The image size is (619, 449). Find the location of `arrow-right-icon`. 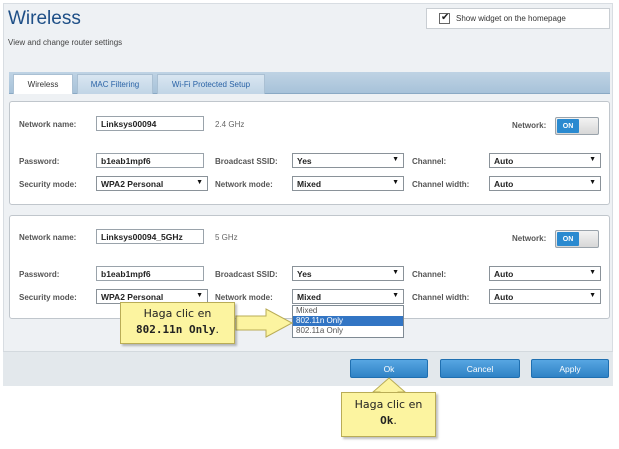

arrow-right-icon is located at coordinates (264, 323).